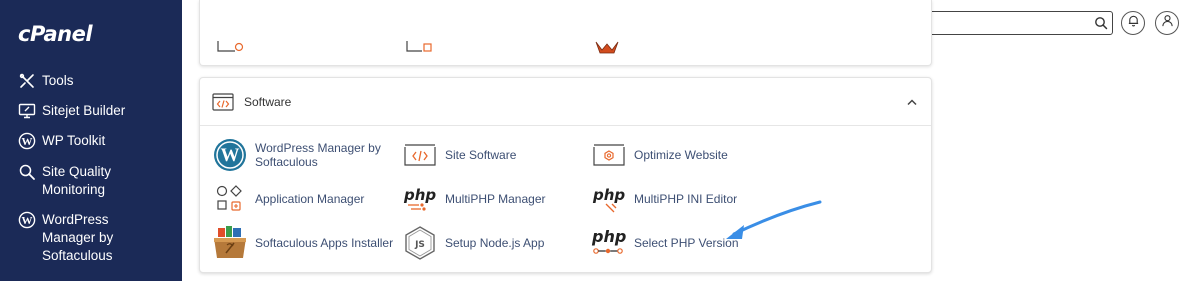 The image size is (1200, 281). I want to click on user-icon, so click(1167, 23).